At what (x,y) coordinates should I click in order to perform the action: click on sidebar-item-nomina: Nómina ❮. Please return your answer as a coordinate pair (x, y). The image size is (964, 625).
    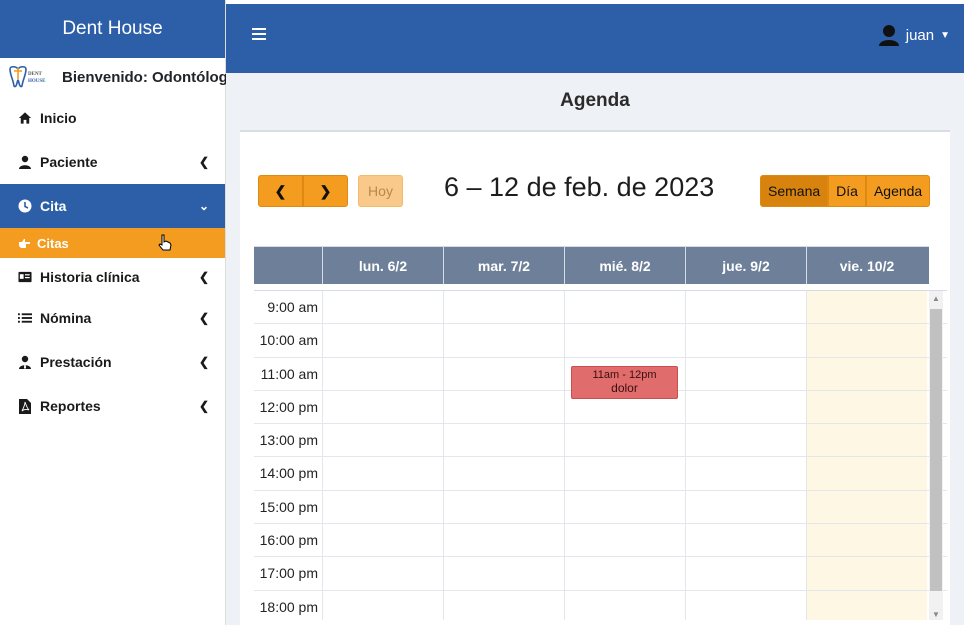
    Looking at the image, I should click on (112, 318).